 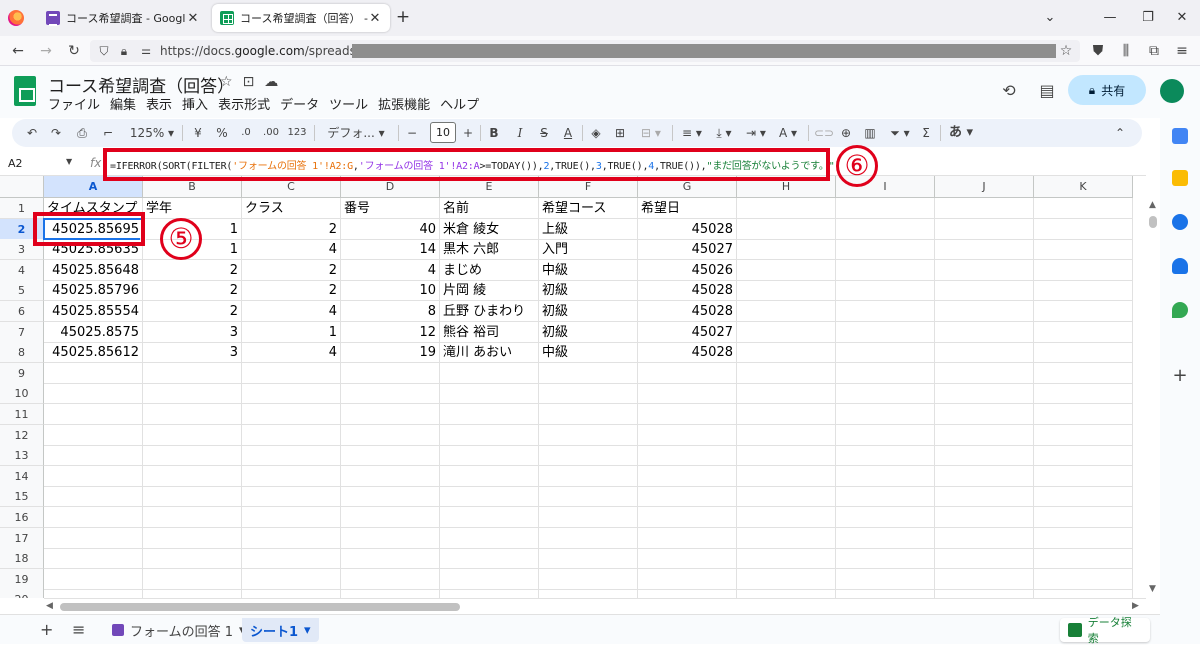 What do you see at coordinates (291, 559) in the screenshot?
I see `cell-c18` at bounding box center [291, 559].